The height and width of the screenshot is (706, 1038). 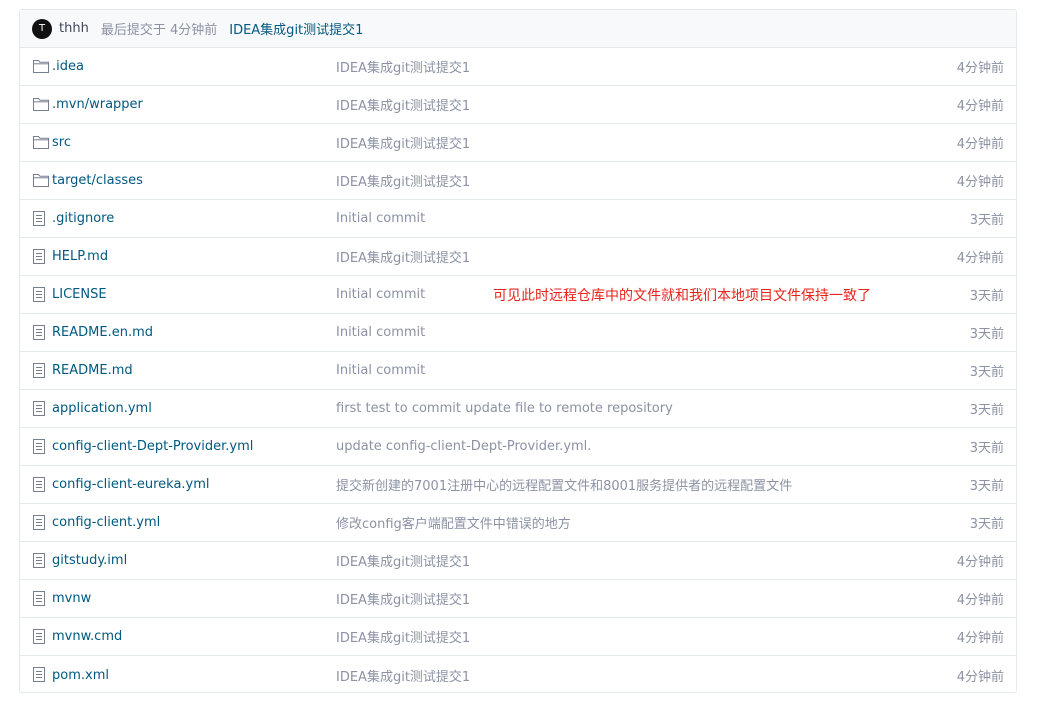 I want to click on file-name-link: gitstudy.iml, so click(x=89, y=560).